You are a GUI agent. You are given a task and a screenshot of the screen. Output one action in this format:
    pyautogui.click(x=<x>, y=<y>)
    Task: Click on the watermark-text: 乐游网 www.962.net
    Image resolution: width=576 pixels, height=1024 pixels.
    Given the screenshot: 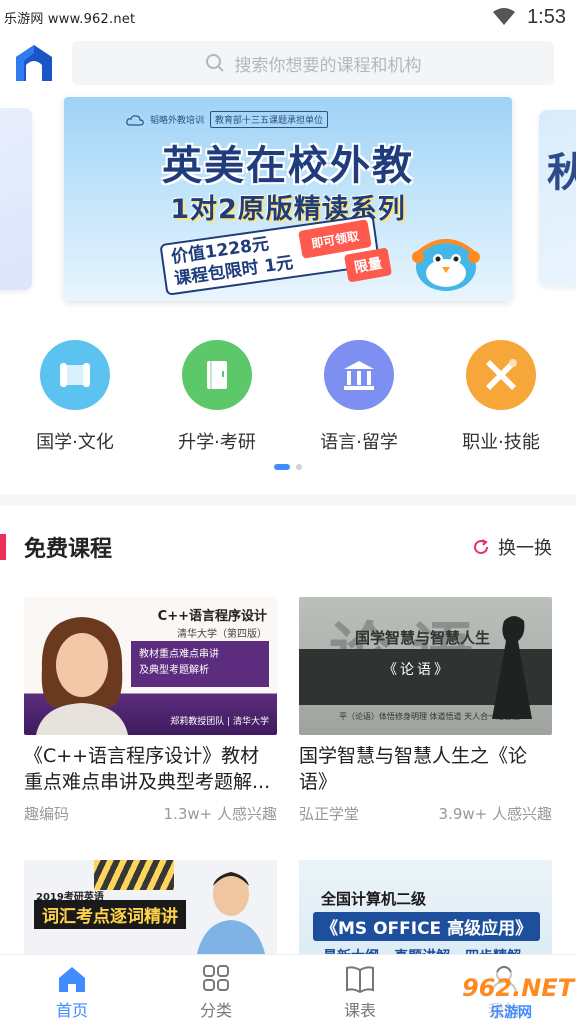 What is the action you would take?
    pyautogui.click(x=70, y=19)
    